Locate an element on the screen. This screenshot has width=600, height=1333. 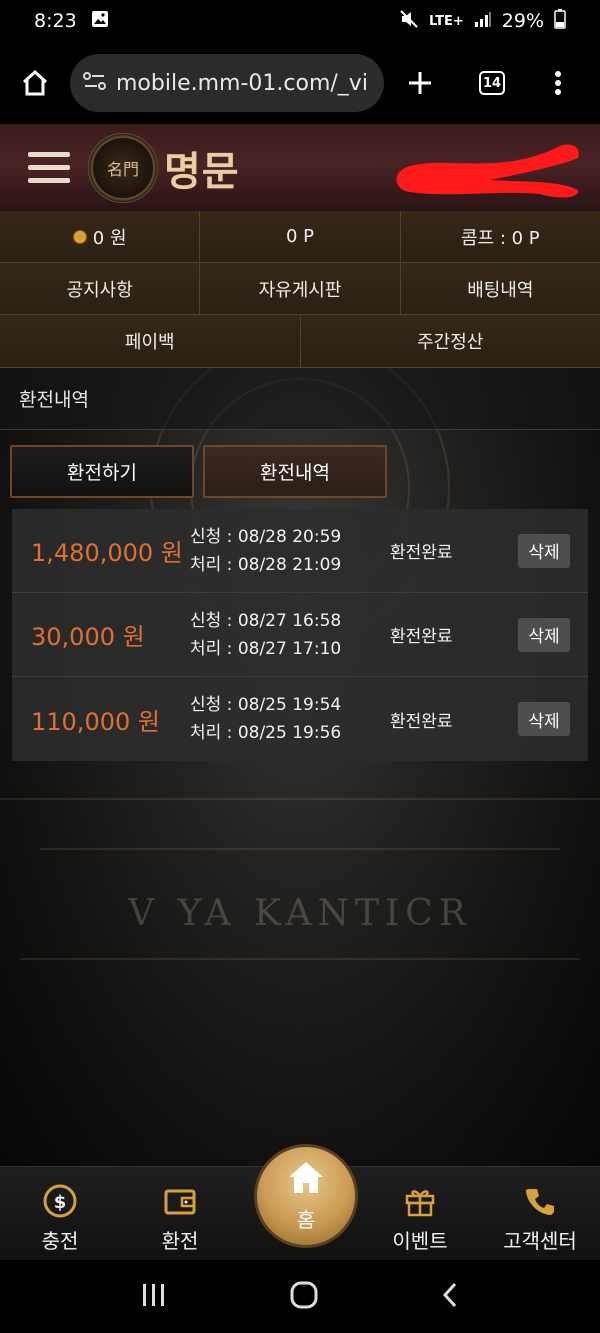
dollar-coin-icon: $ is located at coordinates (60, 1201).